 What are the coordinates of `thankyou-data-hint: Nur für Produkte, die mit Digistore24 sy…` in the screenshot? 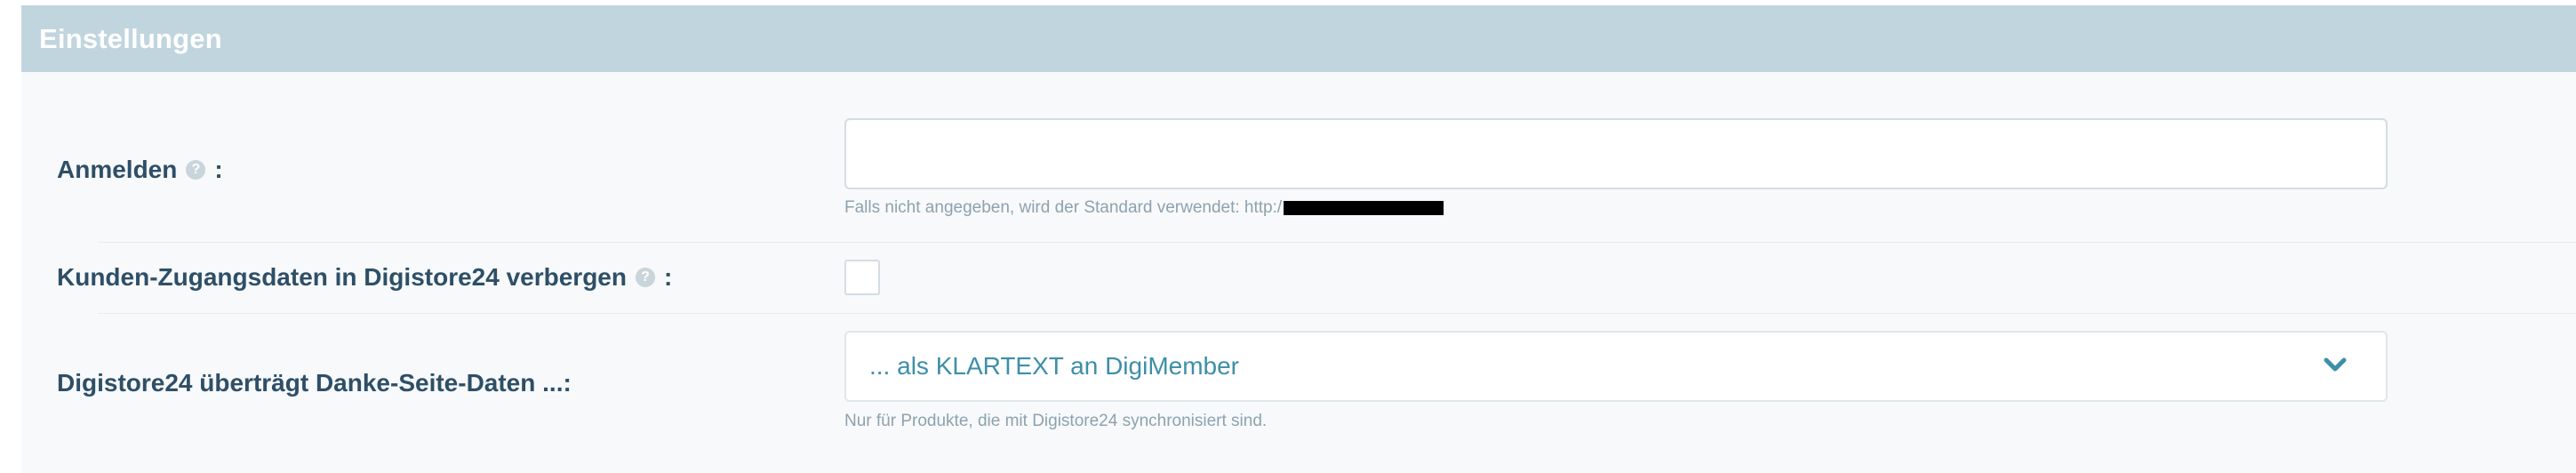 It's located at (1056, 421).